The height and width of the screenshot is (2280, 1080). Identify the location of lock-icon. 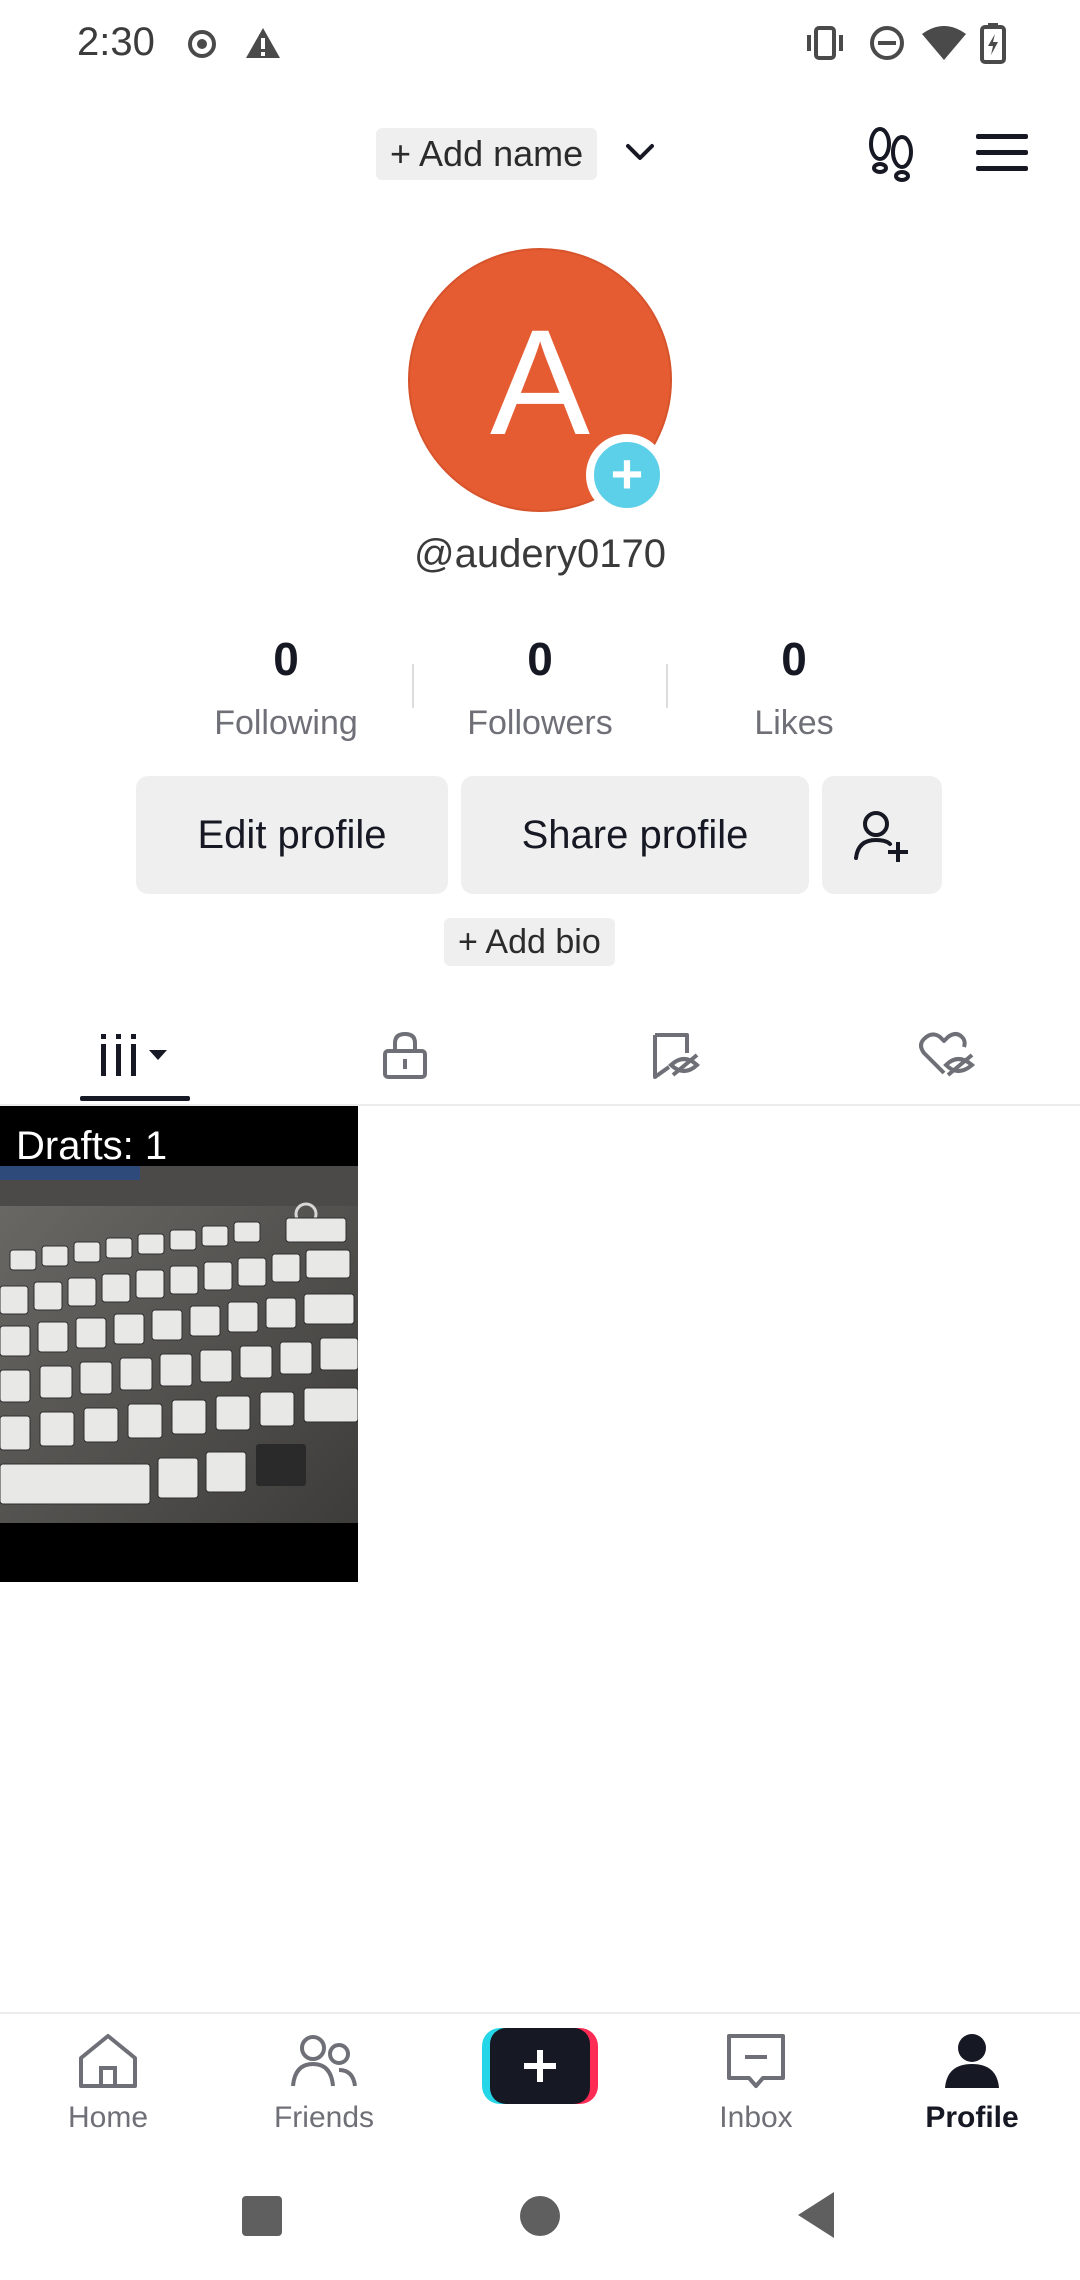
(405, 1055).